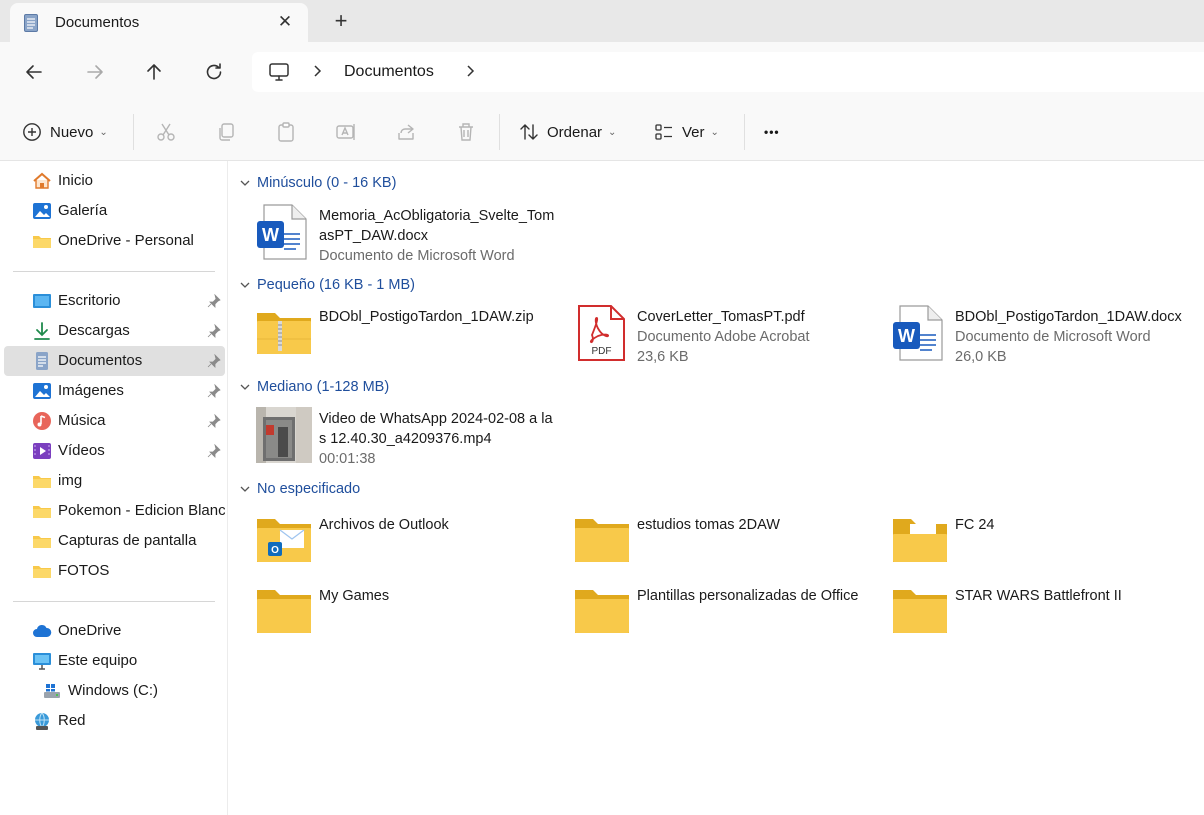 The height and width of the screenshot is (815, 1204). What do you see at coordinates (114, 361) in the screenshot?
I see `sidebar-item-documents: Documentos` at bounding box center [114, 361].